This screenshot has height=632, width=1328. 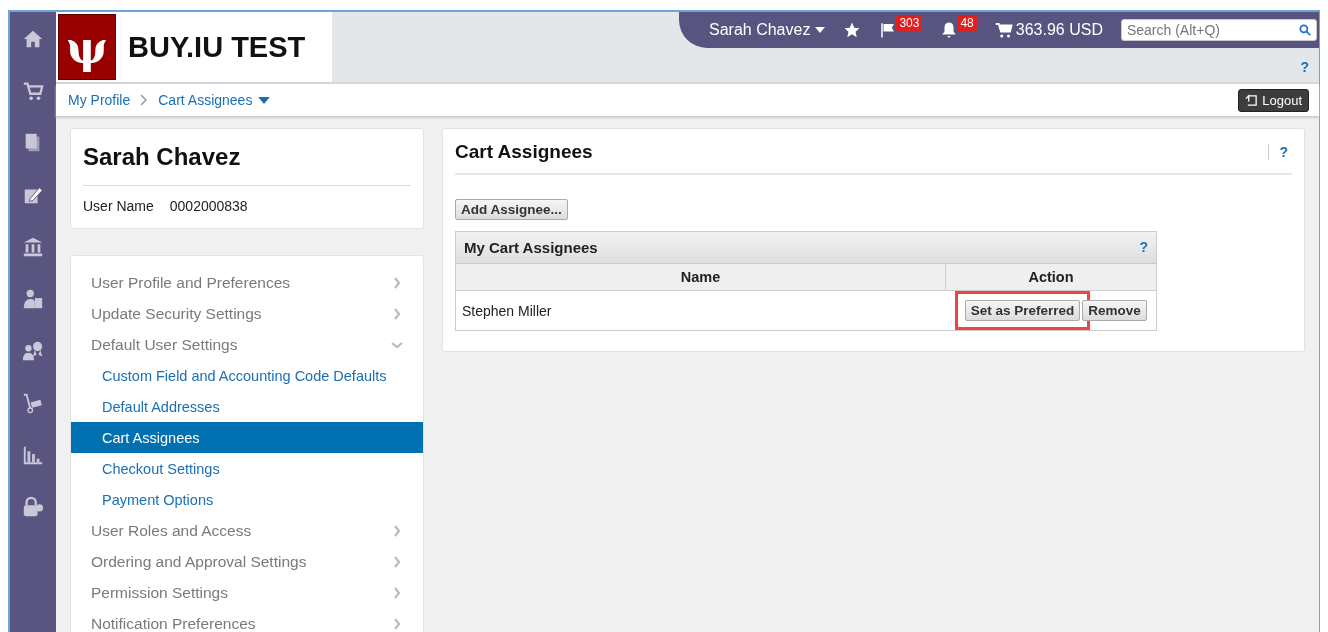 What do you see at coordinates (531, 247) in the screenshot?
I see `table-title: My Cart Assignees` at bounding box center [531, 247].